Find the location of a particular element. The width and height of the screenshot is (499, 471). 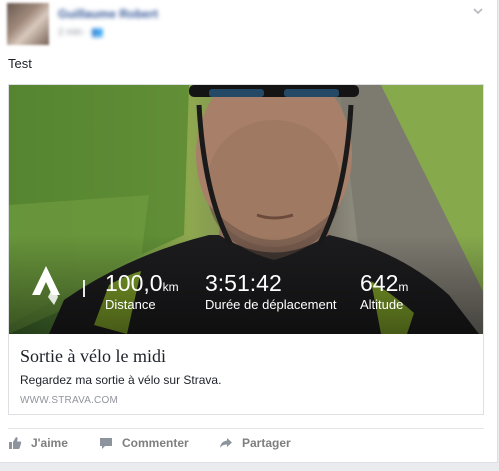

comment-icon is located at coordinates (106, 443).